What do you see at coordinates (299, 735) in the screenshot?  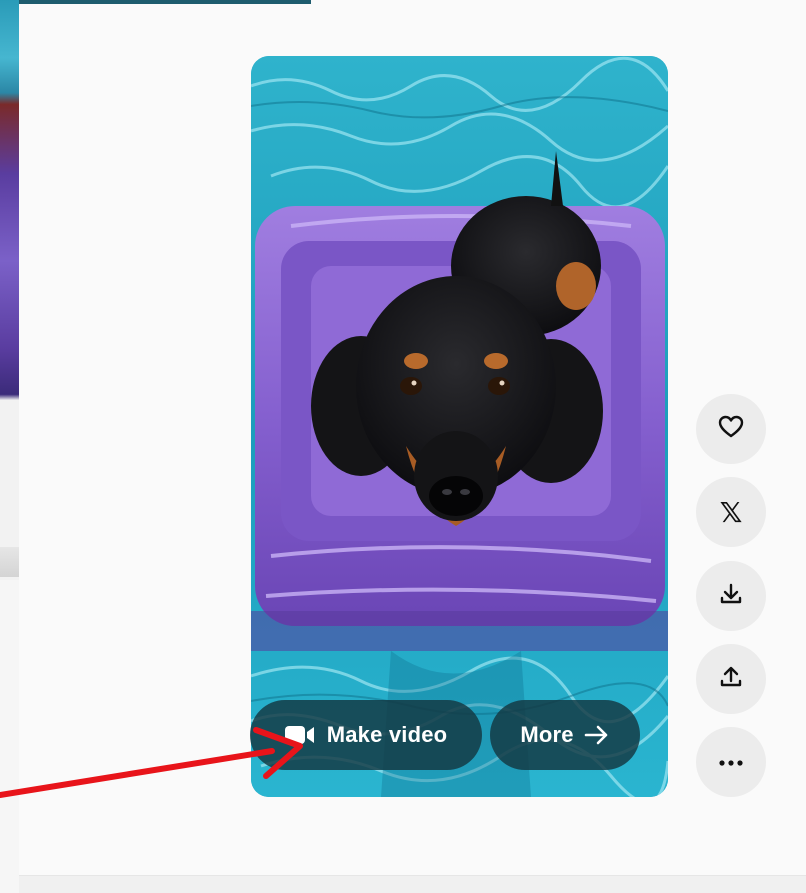 I see `video-camera-icon` at bounding box center [299, 735].